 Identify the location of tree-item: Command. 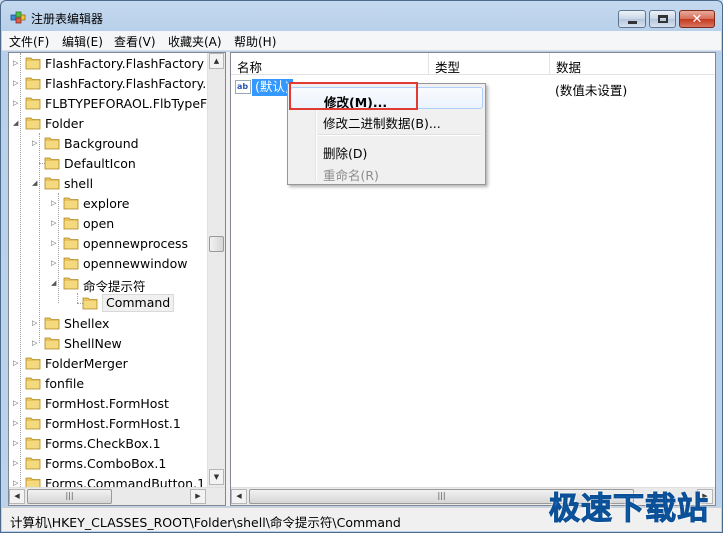
(109, 303).